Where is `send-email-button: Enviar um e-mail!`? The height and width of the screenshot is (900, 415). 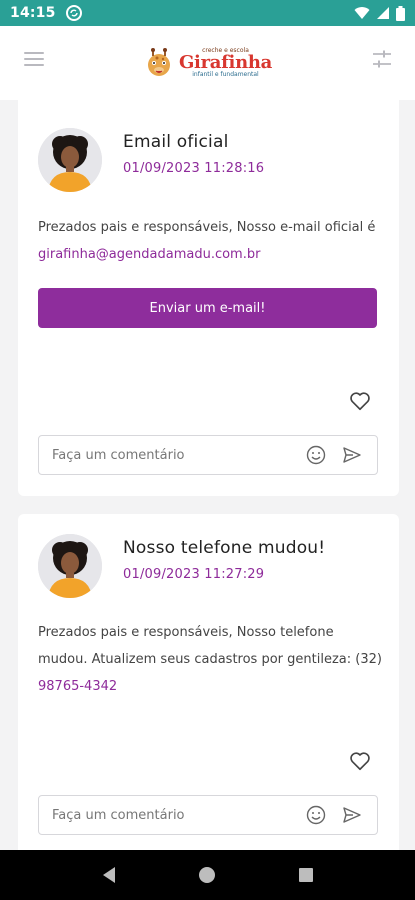 send-email-button: Enviar um e-mail! is located at coordinates (207, 308).